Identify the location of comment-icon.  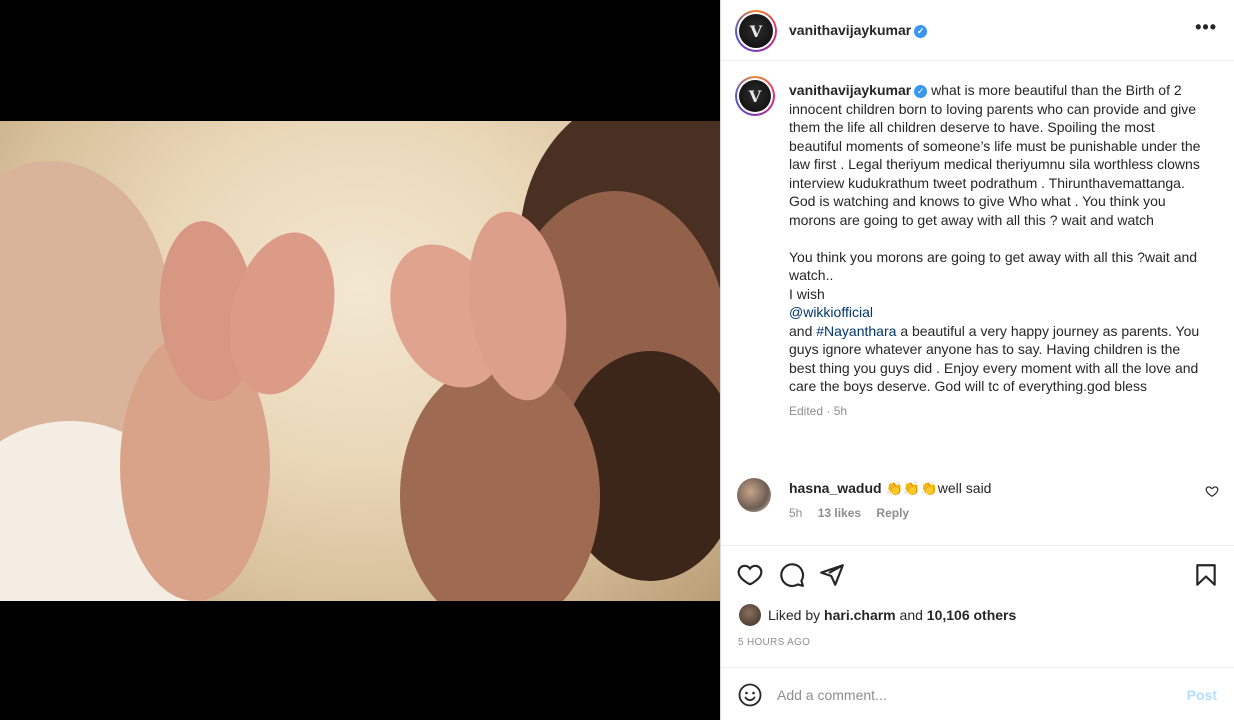
(792, 575).